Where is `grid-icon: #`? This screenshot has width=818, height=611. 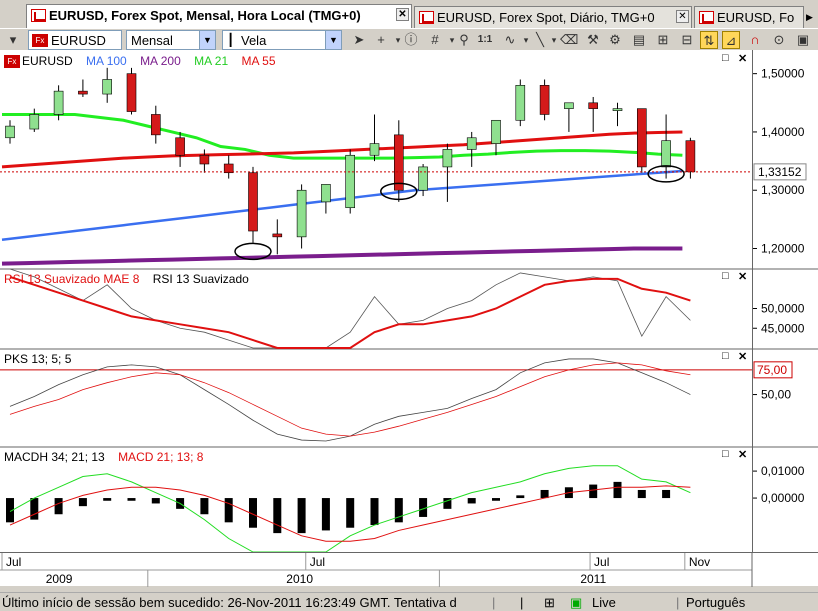 grid-icon: # is located at coordinates (435, 40).